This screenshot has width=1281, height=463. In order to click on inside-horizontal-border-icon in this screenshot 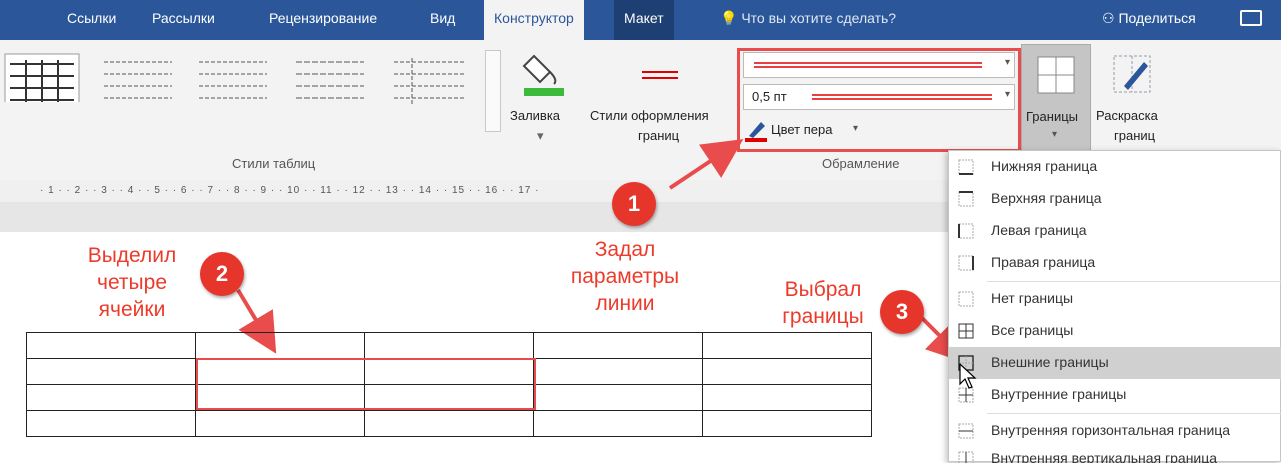, I will do `click(966, 431)`.